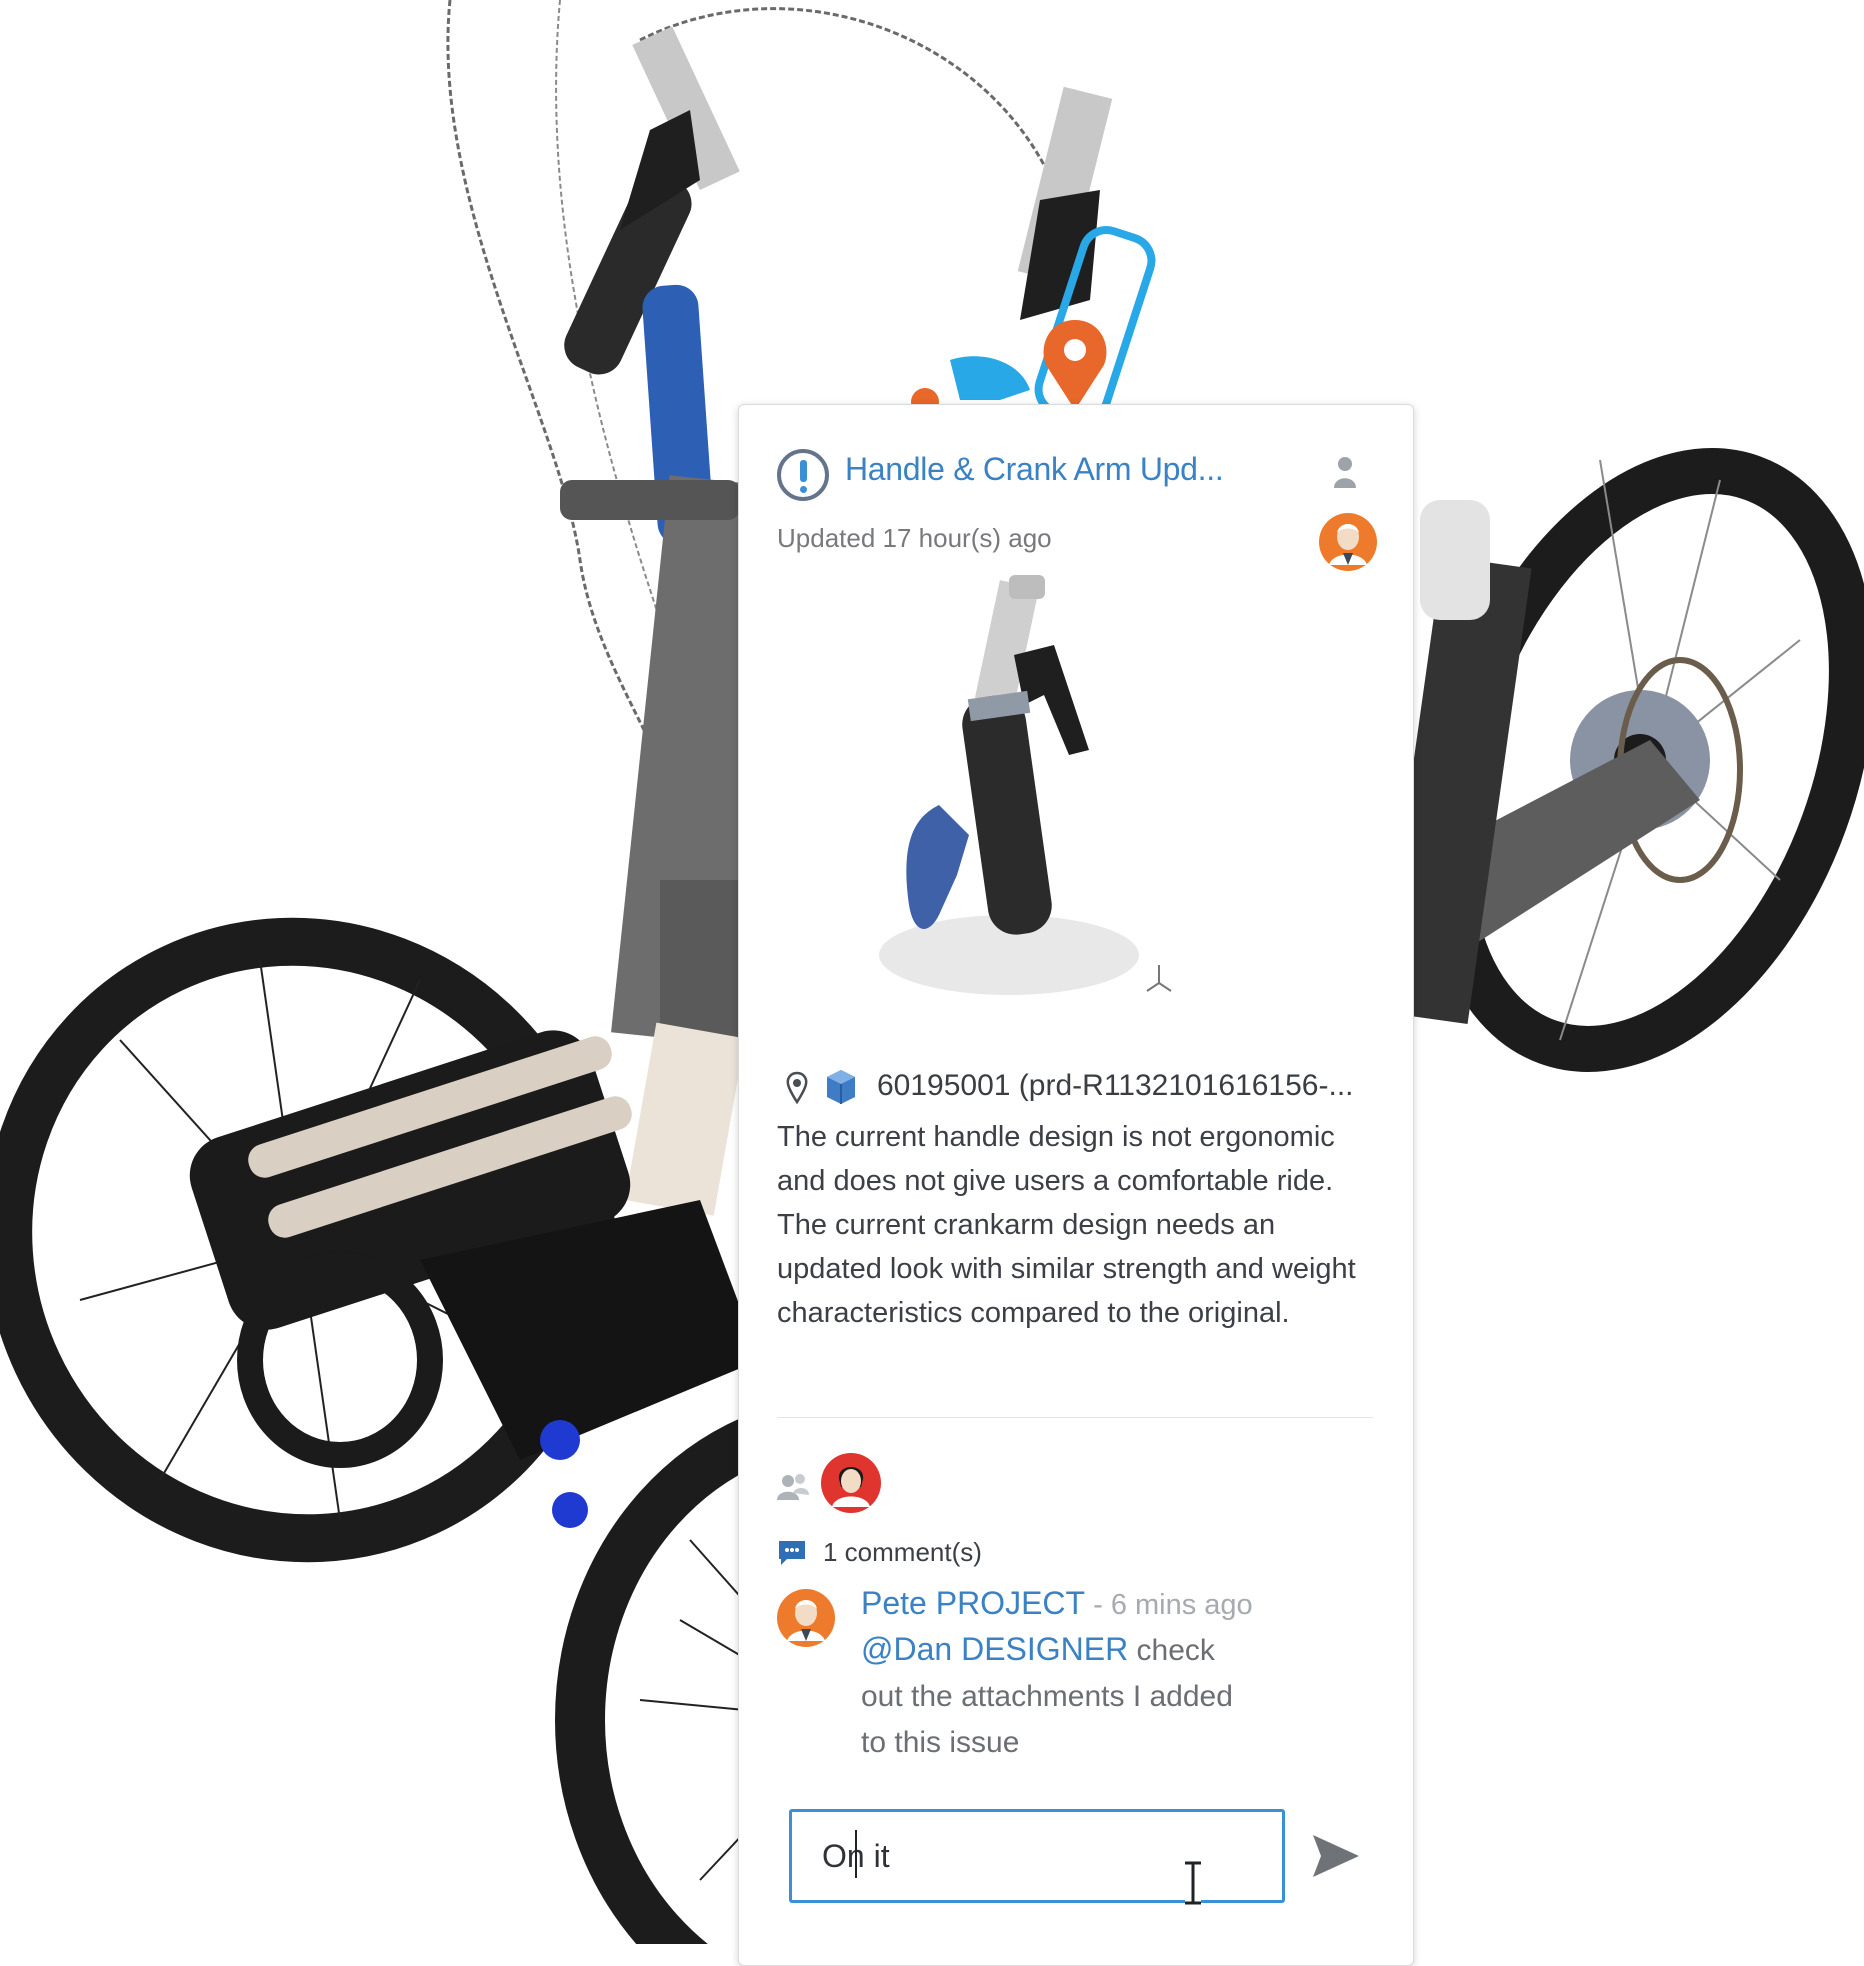 Image resolution: width=1864 pixels, height=1966 pixels. What do you see at coordinates (1060, 255) in the screenshot?
I see `right-brake-lever` at bounding box center [1060, 255].